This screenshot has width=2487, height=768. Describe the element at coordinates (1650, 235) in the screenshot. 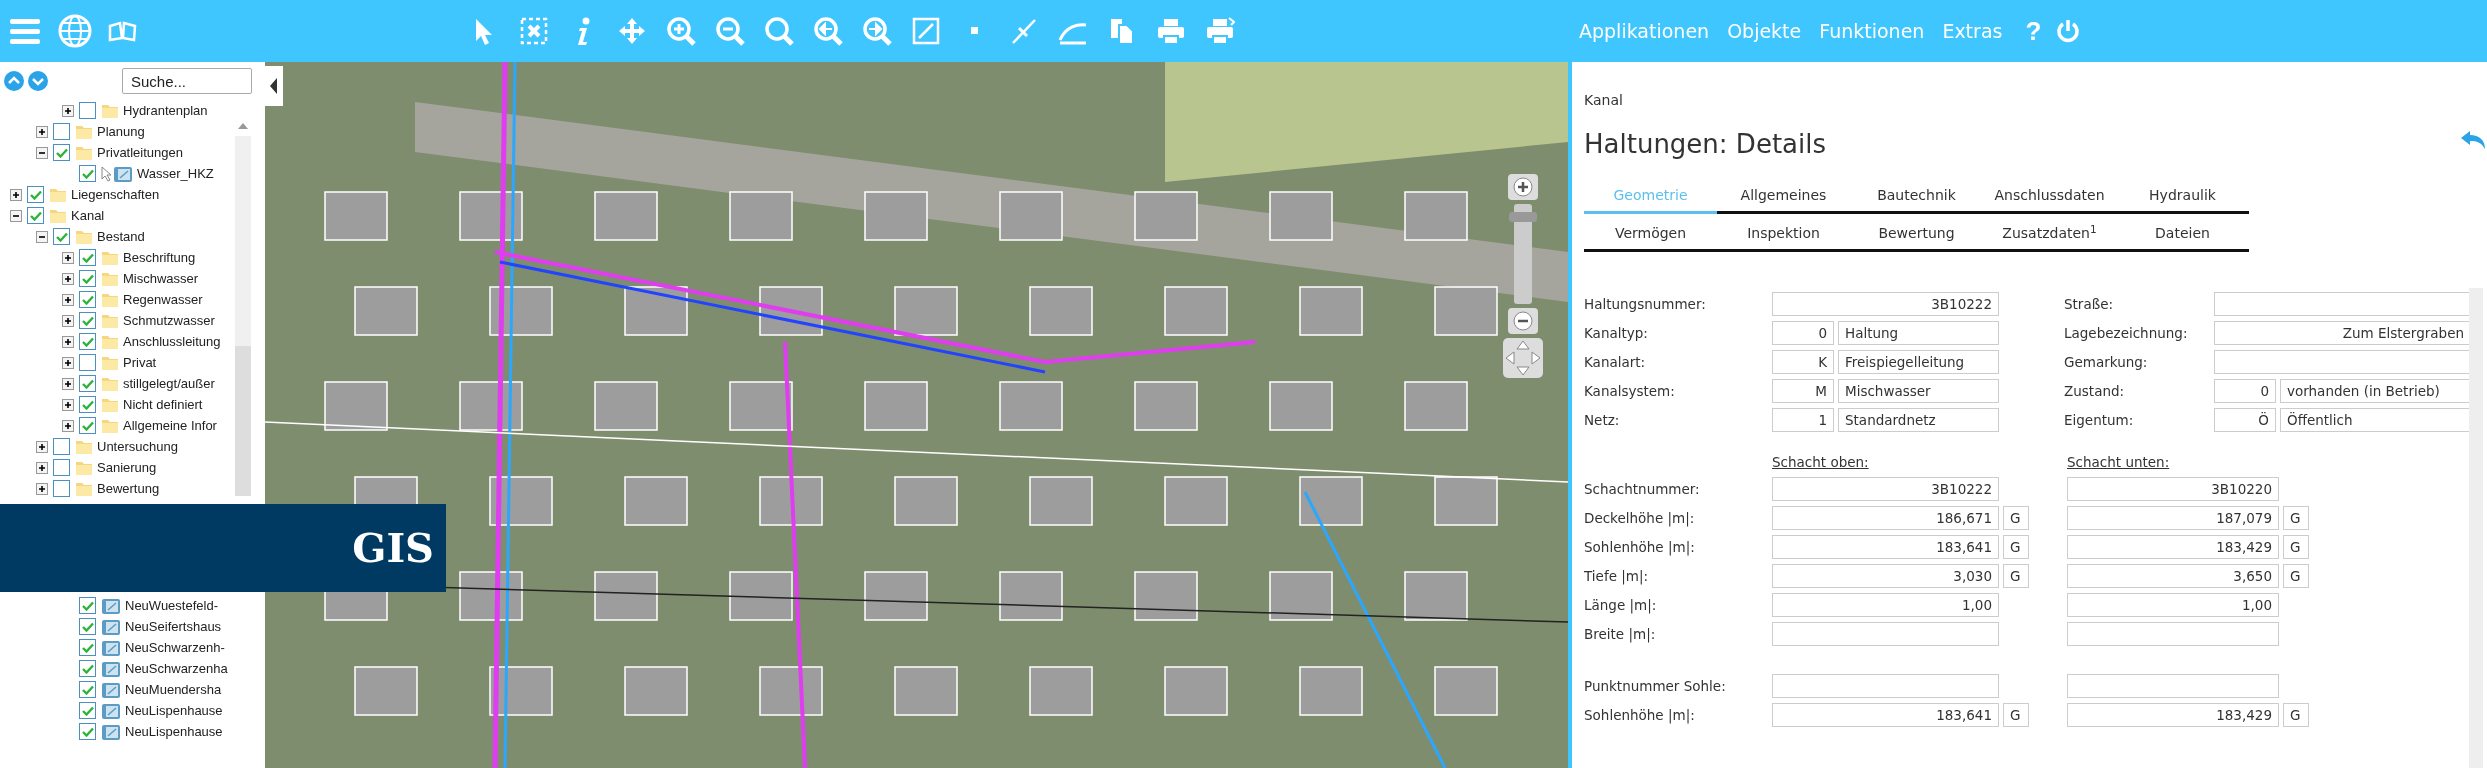

I see `detail-tab: Vermögen` at that location.